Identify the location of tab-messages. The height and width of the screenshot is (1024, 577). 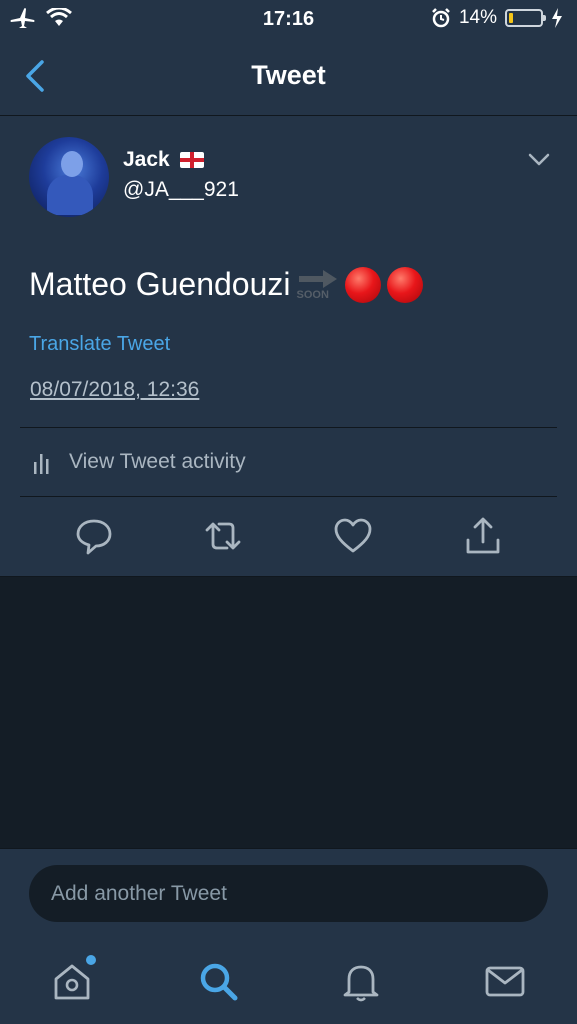
(505, 981).